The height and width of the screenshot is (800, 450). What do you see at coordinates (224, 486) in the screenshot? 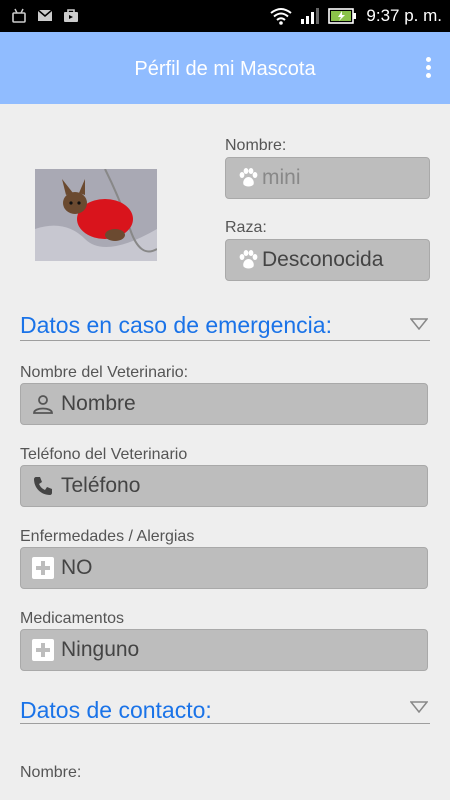
I see `vet-phone-field: Teléfono` at bounding box center [224, 486].